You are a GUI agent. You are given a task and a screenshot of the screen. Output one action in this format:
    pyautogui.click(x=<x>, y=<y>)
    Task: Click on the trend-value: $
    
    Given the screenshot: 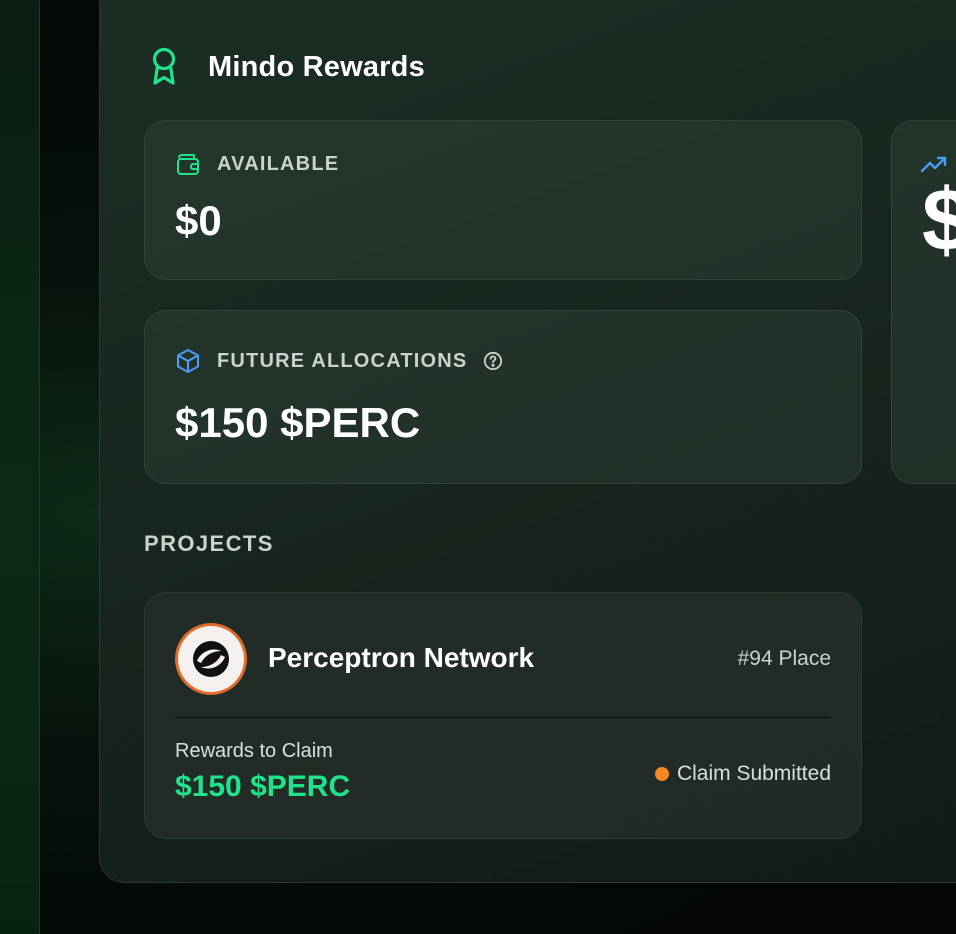 What is the action you would take?
    pyautogui.click(x=939, y=220)
    